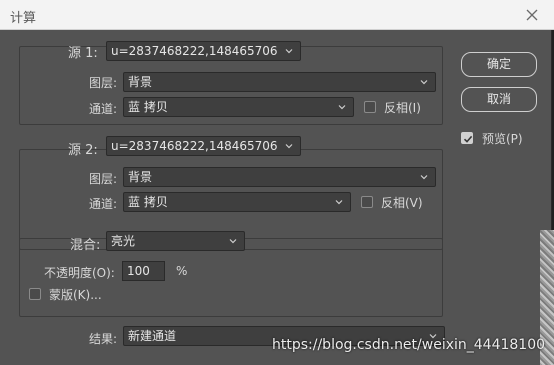 The height and width of the screenshot is (365, 554). I want to click on preview-label: 预览(P), so click(502, 139).